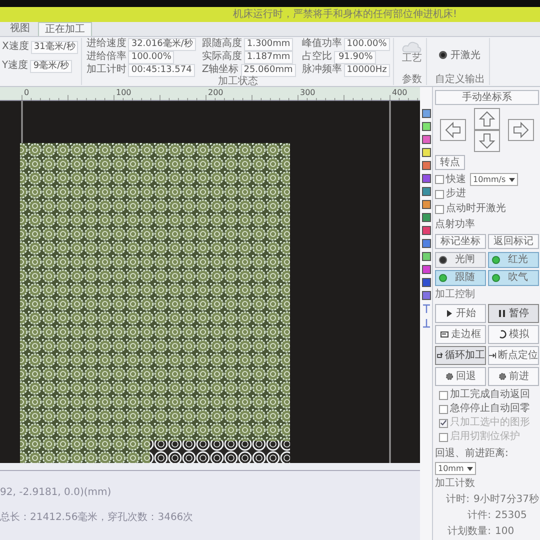 Image resolution: width=540 pixels, height=540 pixels. Describe the element at coordinates (487, 119) in the screenshot. I see `arrow-up-button` at that location.